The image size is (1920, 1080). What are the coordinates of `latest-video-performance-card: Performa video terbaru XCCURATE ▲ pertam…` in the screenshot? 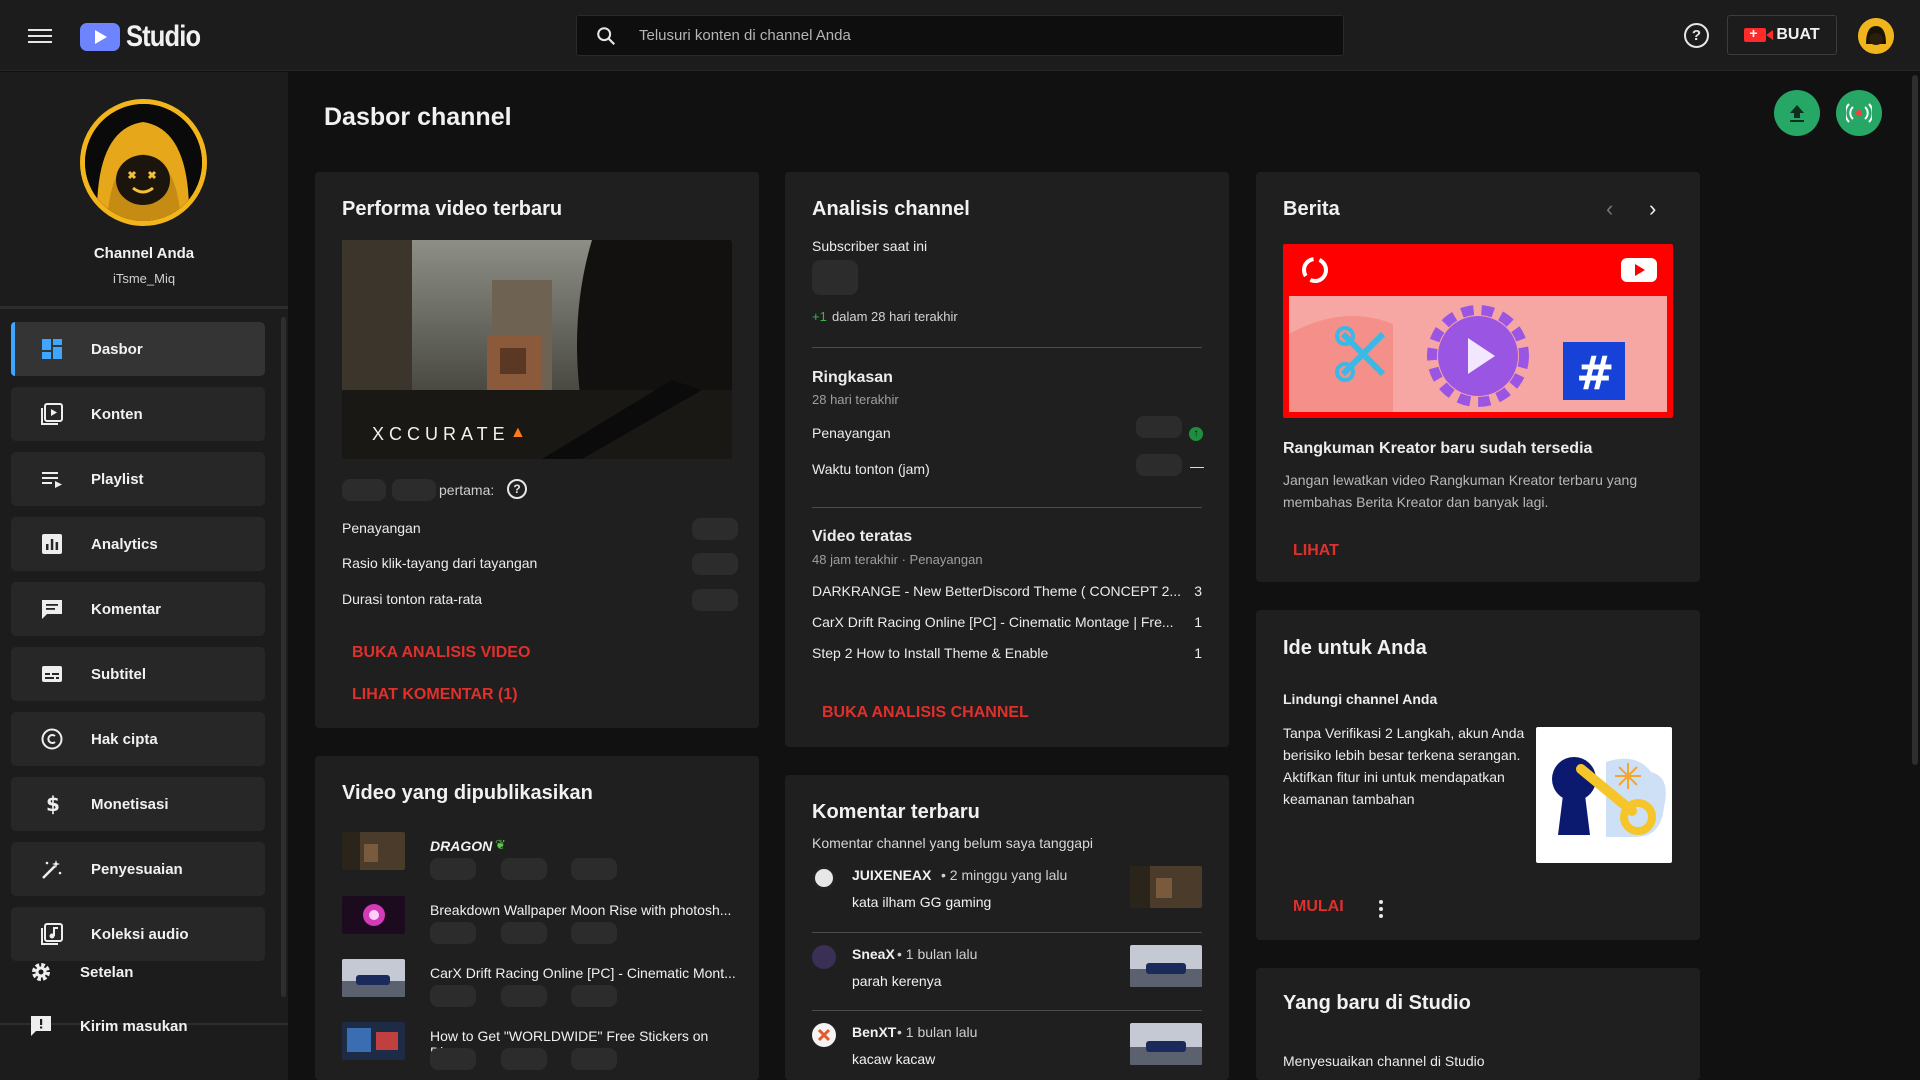 It's located at (537, 450).